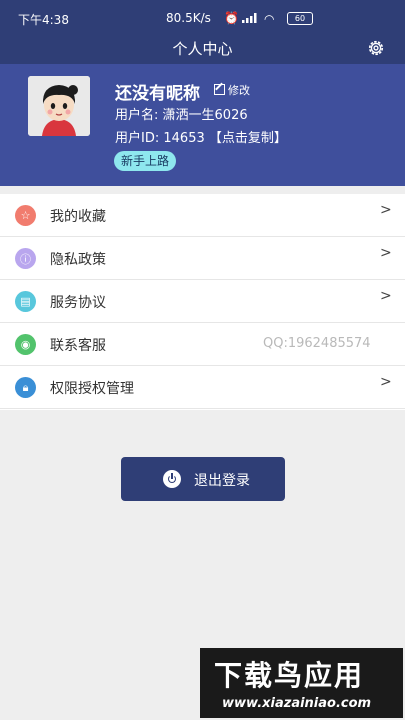  What do you see at coordinates (297, 703) in the screenshot?
I see `watermark-url: www.xiazainiao.com` at bounding box center [297, 703].